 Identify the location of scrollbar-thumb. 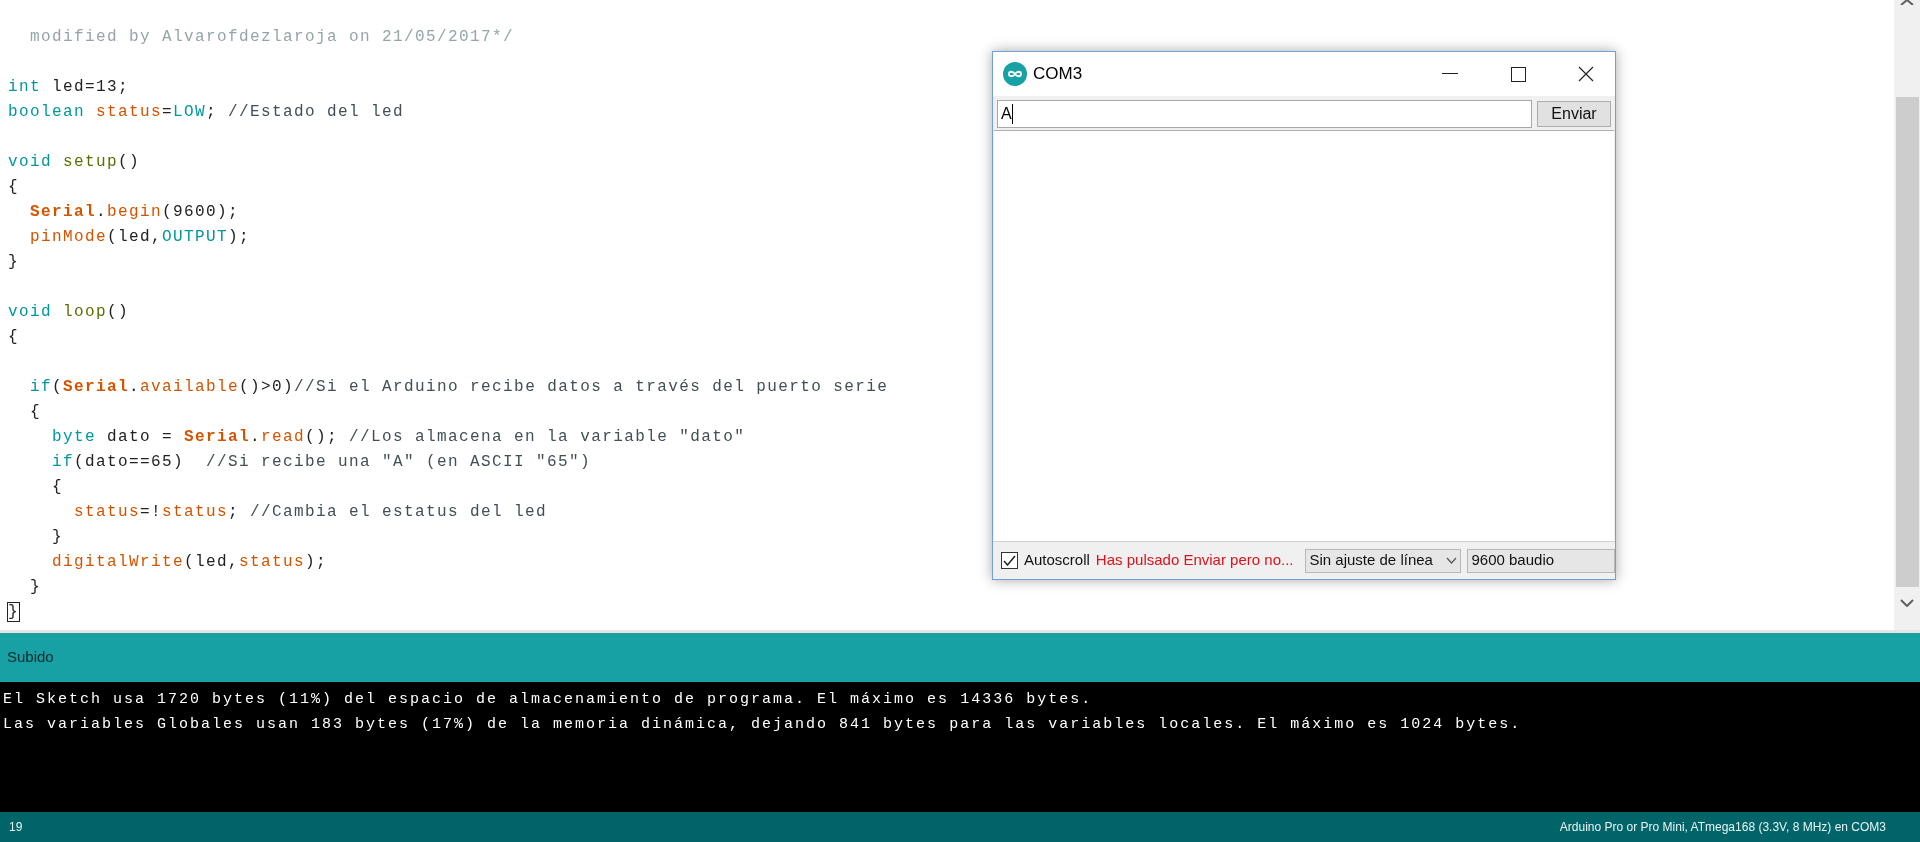
(1907, 342).